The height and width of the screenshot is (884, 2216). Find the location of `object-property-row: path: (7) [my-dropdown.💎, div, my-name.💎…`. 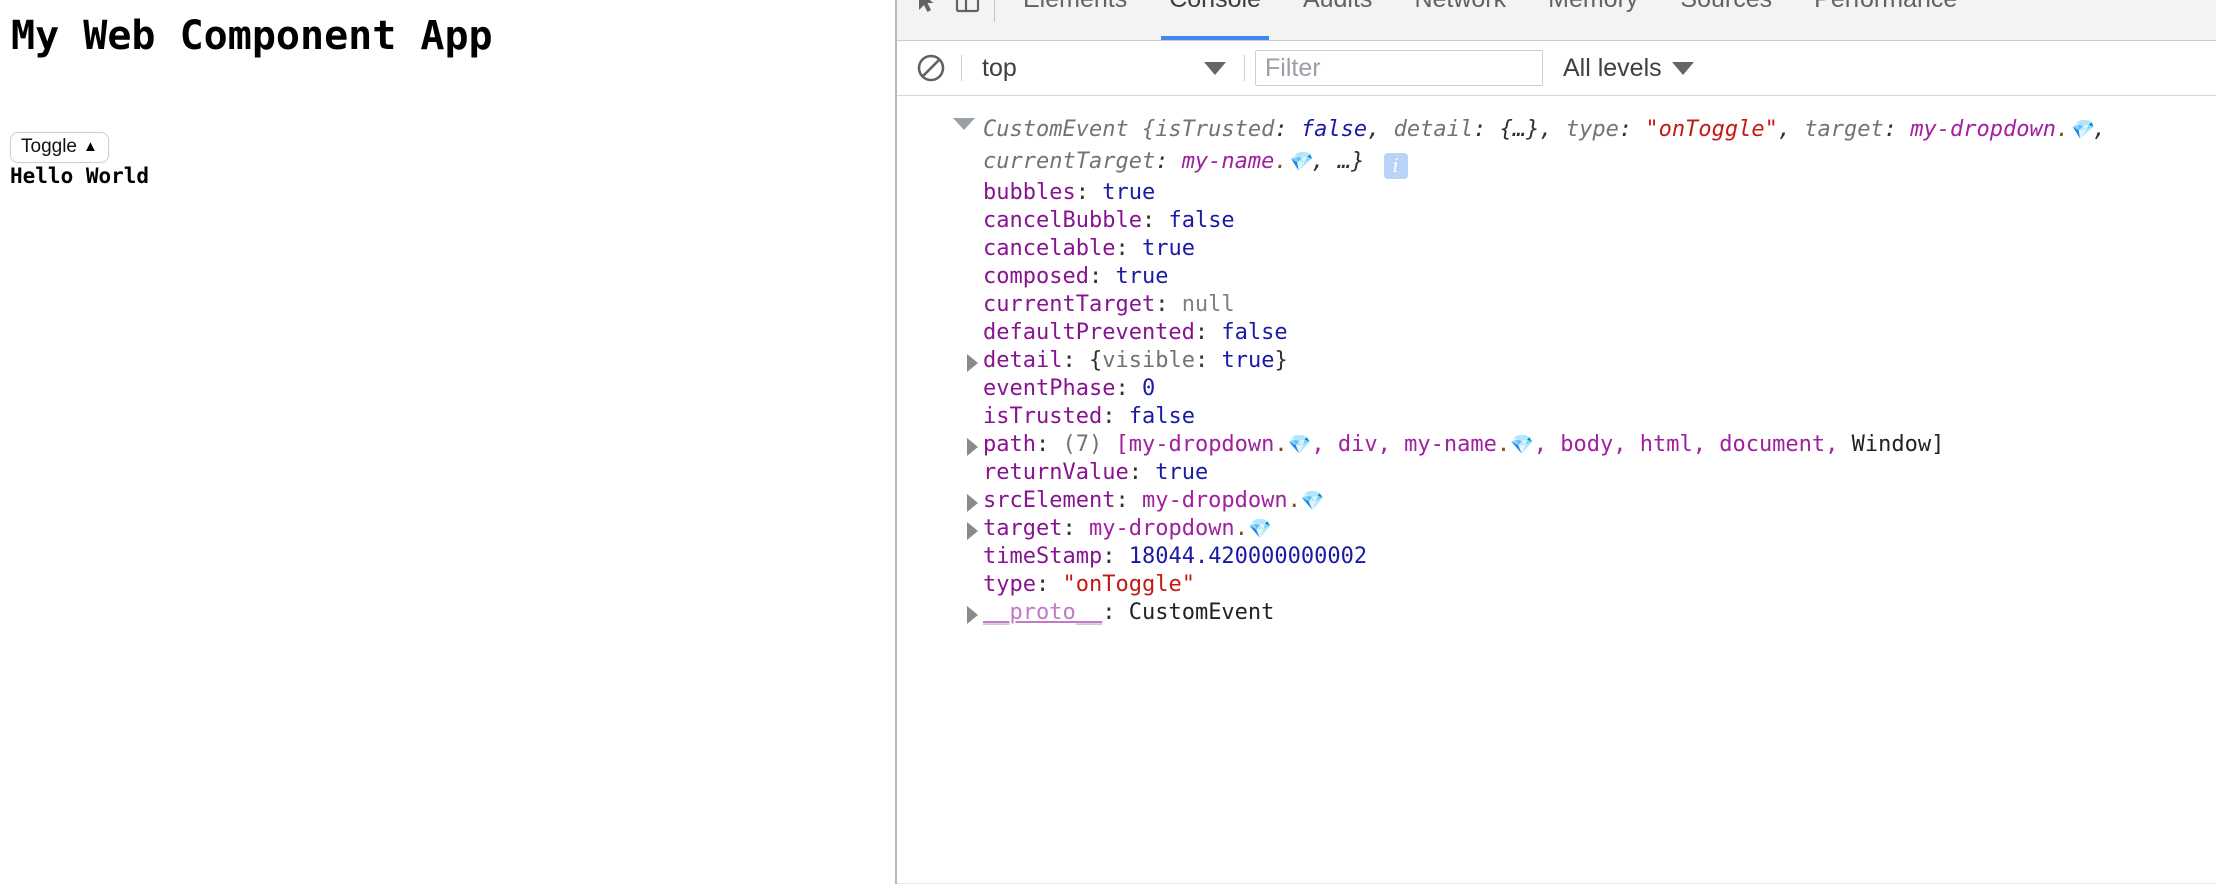

object-property-row: path: (7) [my-dropdown.💎, div, my-name.💎… is located at coordinates (1556, 445).